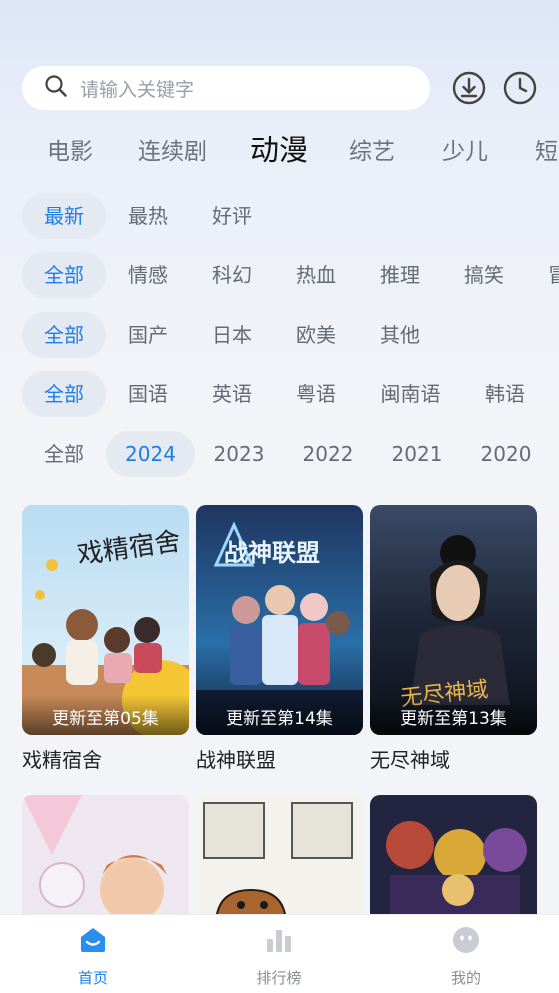 Image resolution: width=559 pixels, height=993 pixels. I want to click on anime-card: 战神联盟 更新至第14集 战神联盟, so click(279, 639).